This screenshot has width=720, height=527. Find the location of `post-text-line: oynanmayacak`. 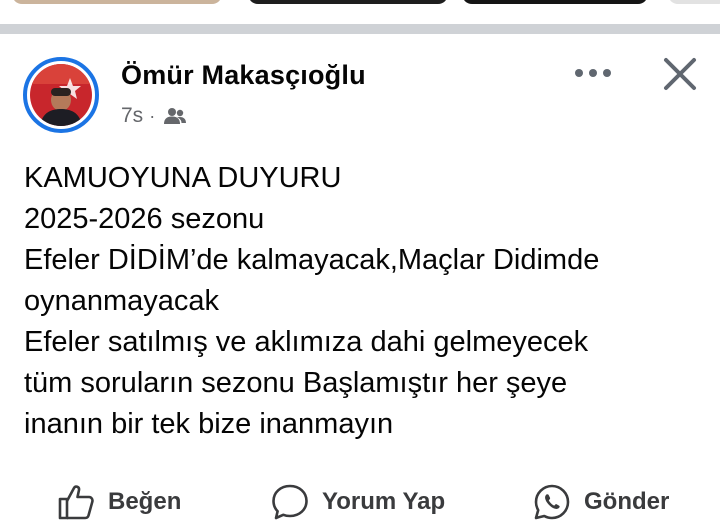

post-text-line: oynanmayacak is located at coordinates (122, 301).